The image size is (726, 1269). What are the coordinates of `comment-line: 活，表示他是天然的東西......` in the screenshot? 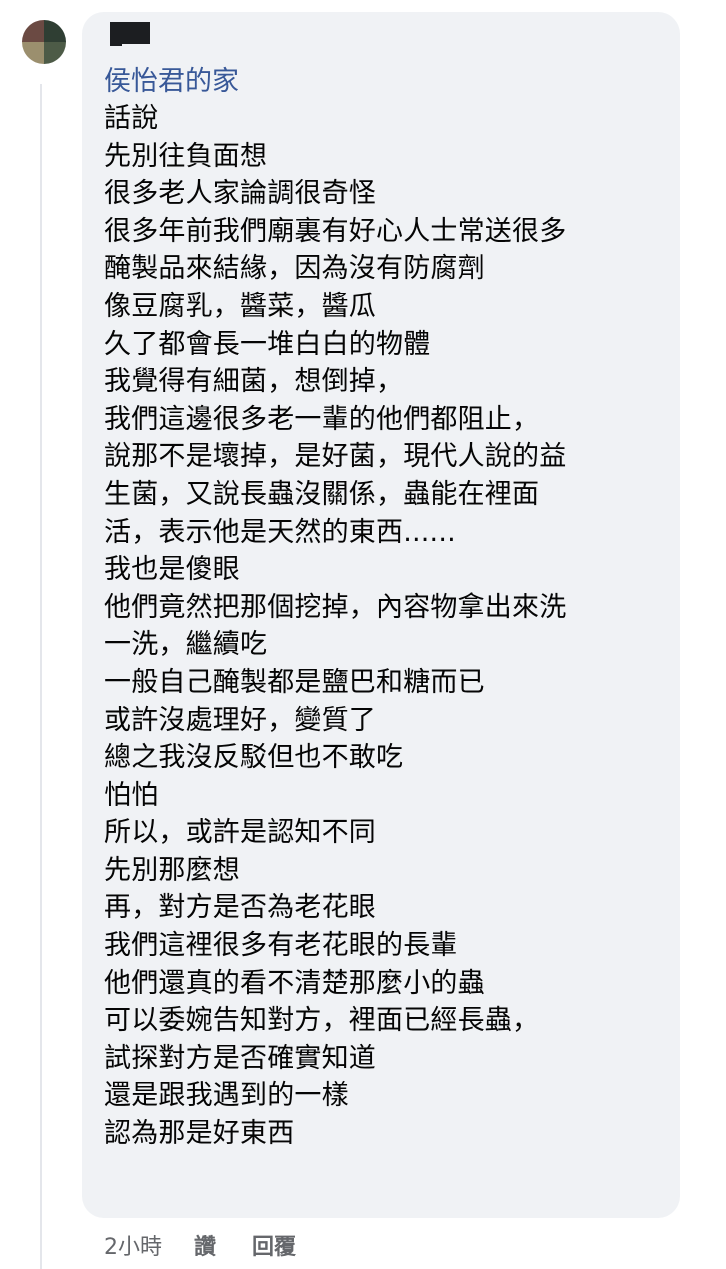 It's located at (280, 532).